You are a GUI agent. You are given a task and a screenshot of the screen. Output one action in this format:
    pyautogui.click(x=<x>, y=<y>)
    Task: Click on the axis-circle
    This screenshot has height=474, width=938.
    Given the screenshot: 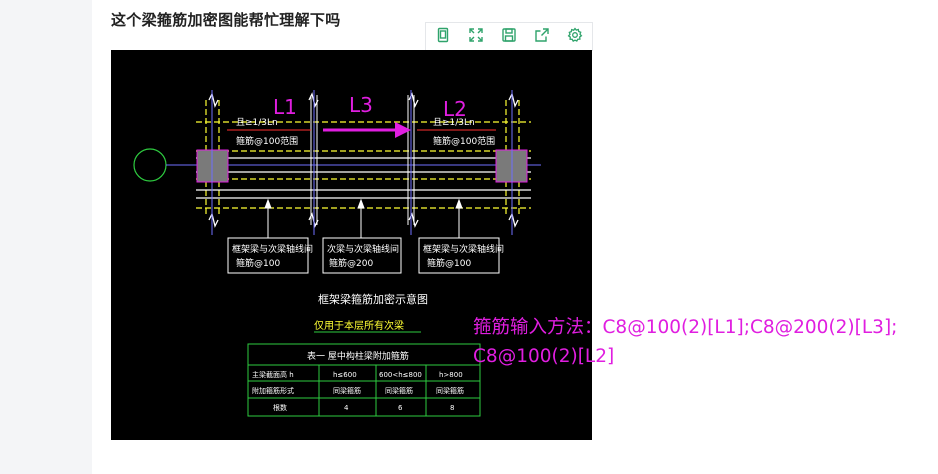 What is the action you would take?
    pyautogui.click(x=150, y=165)
    